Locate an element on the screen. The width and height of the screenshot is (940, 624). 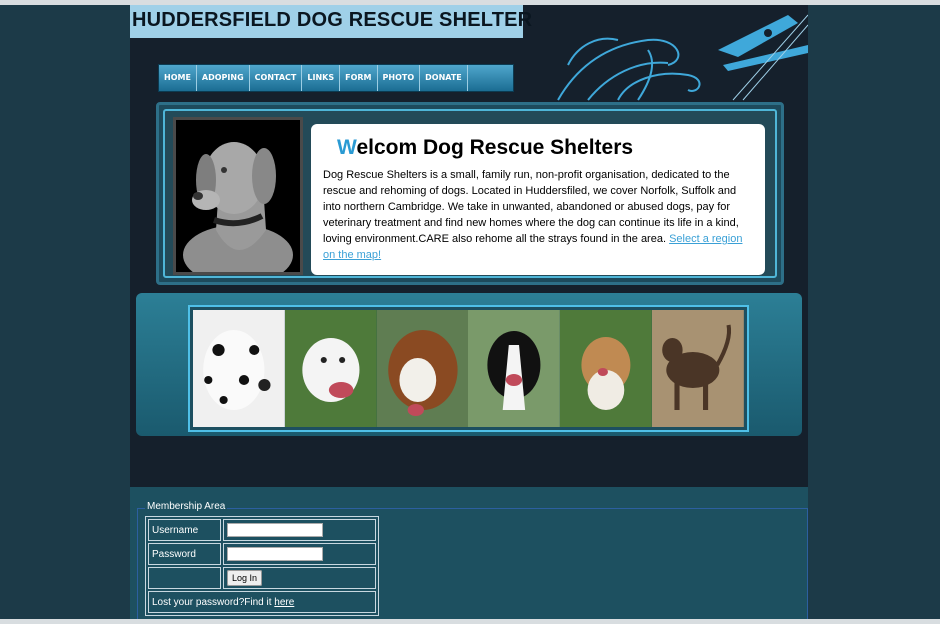
lost-password-link: here is located at coordinates (284, 602).